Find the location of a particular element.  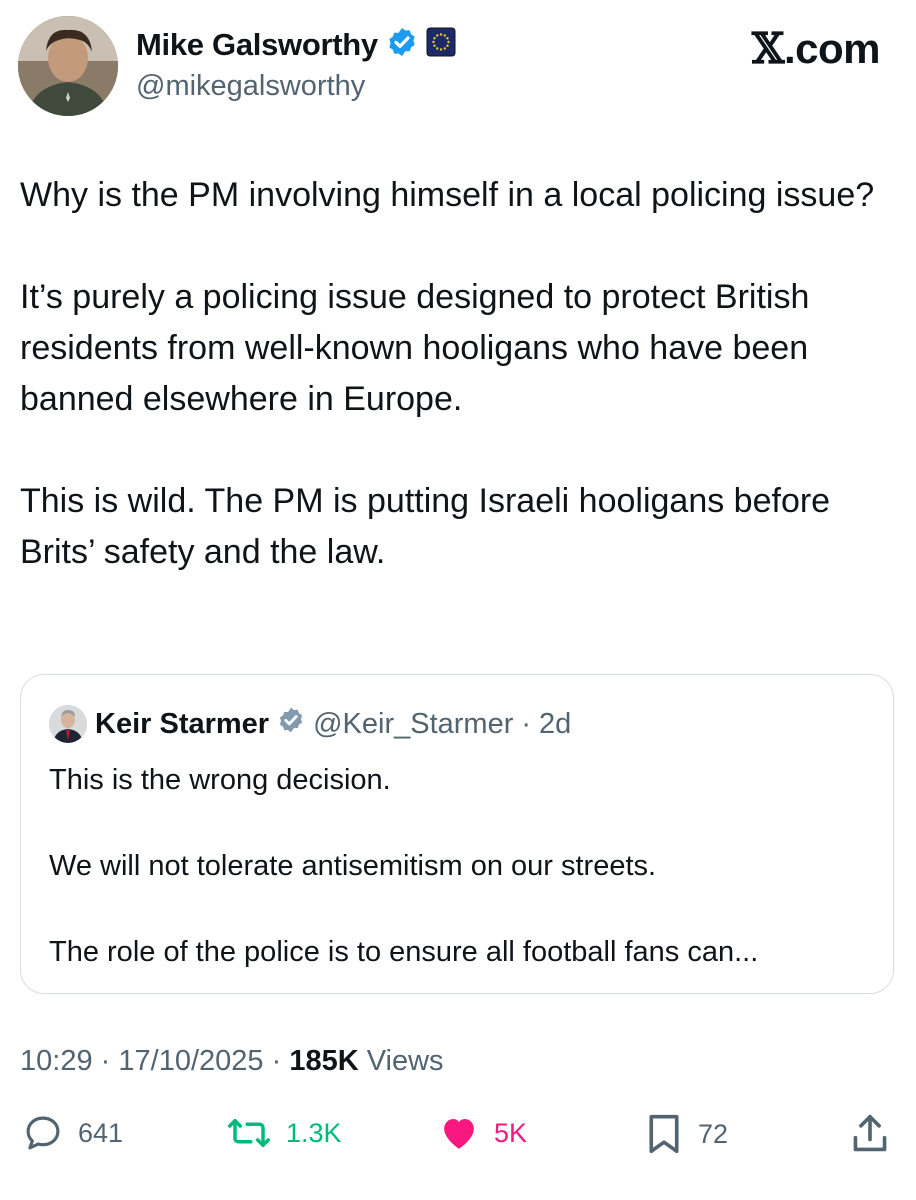

quoted-age: 2d is located at coordinates (555, 723).